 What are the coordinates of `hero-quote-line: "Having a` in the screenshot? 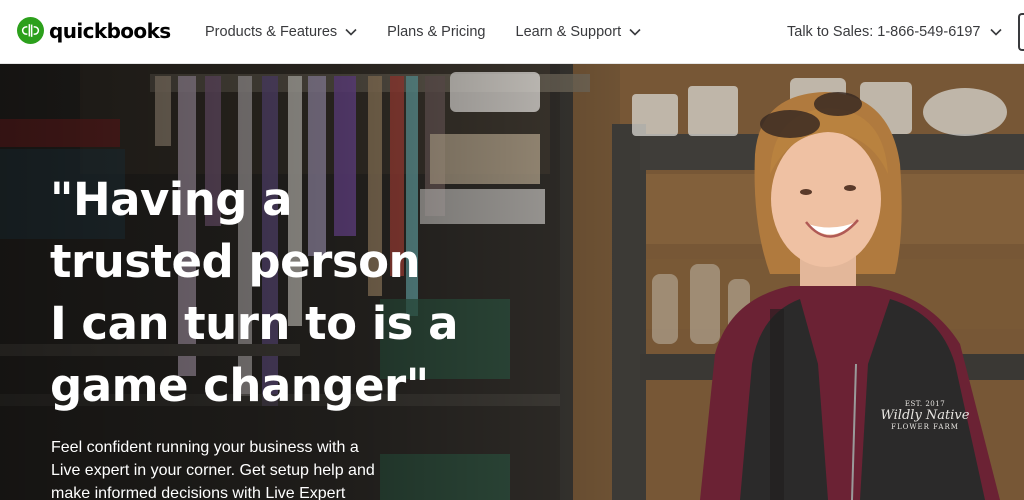 It's located at (171, 199).